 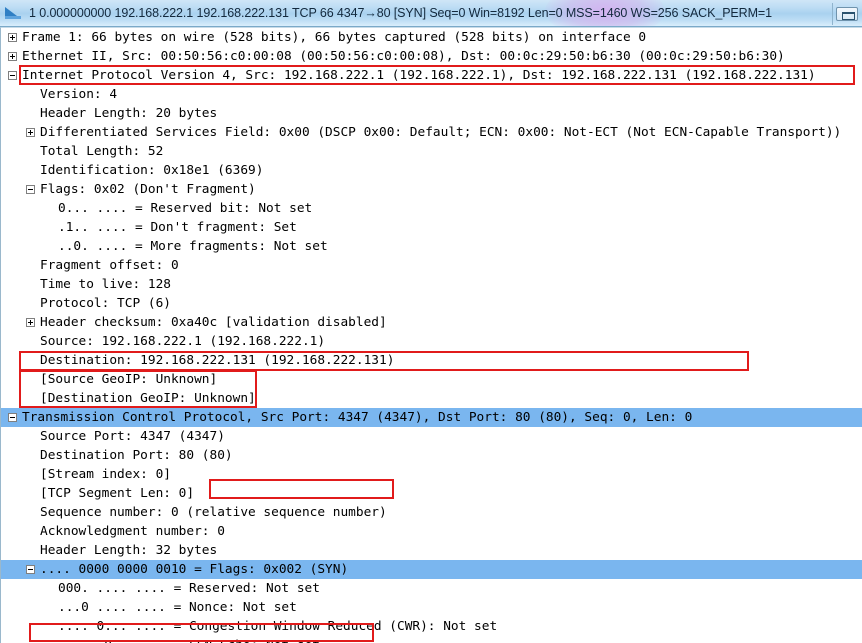 What do you see at coordinates (431, 531) in the screenshot?
I see `detail-row-acknowledgment-number: Acknowledgment number: 0` at bounding box center [431, 531].